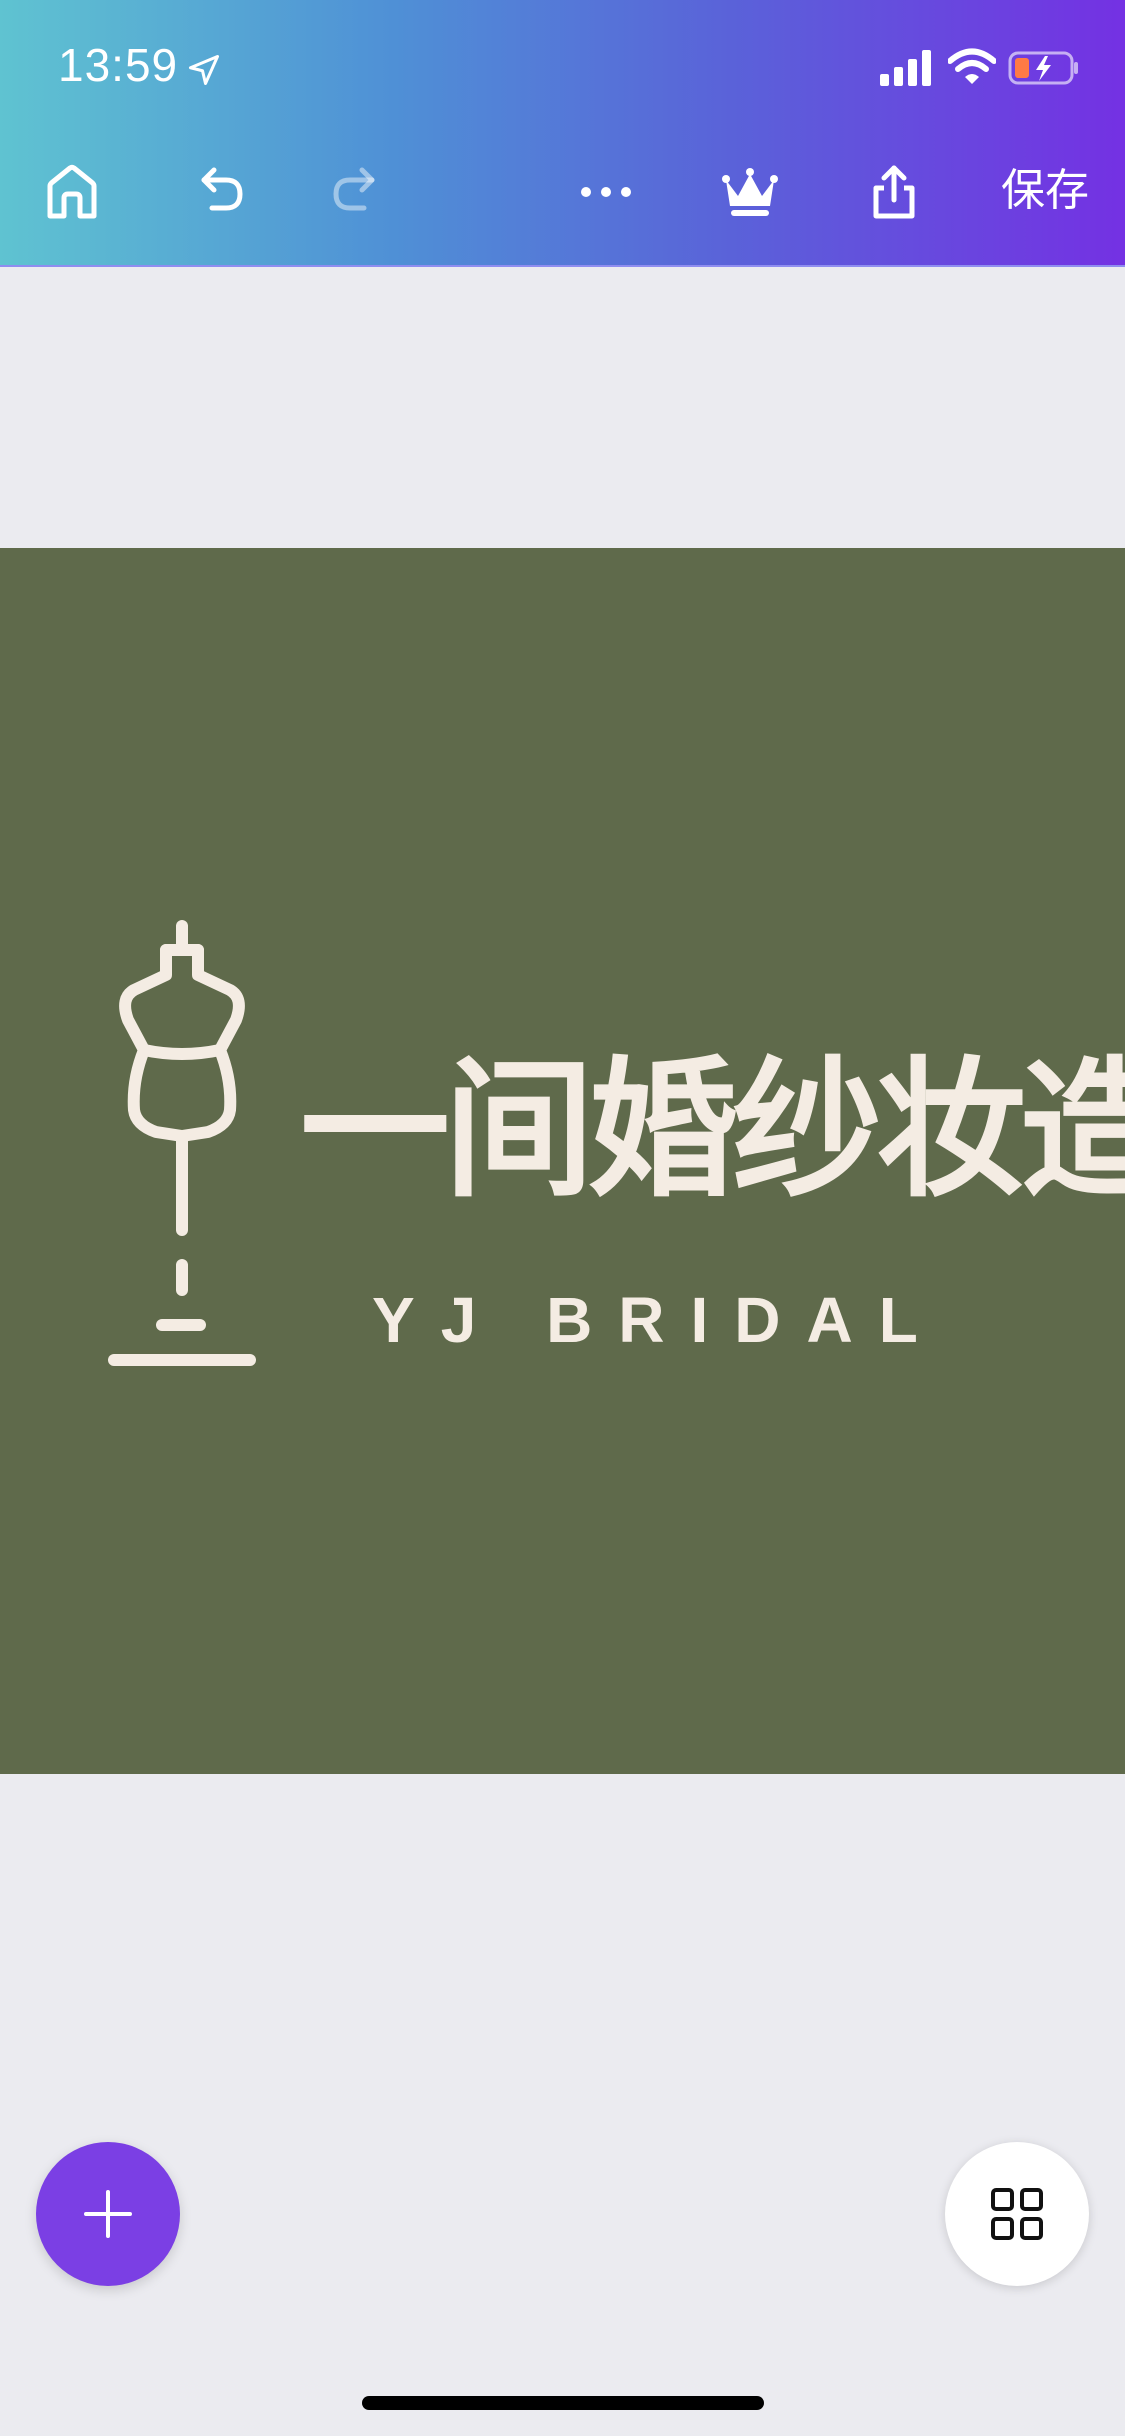 The width and height of the screenshot is (1125, 2436). I want to click on save-button: 保存, so click(1045, 191).